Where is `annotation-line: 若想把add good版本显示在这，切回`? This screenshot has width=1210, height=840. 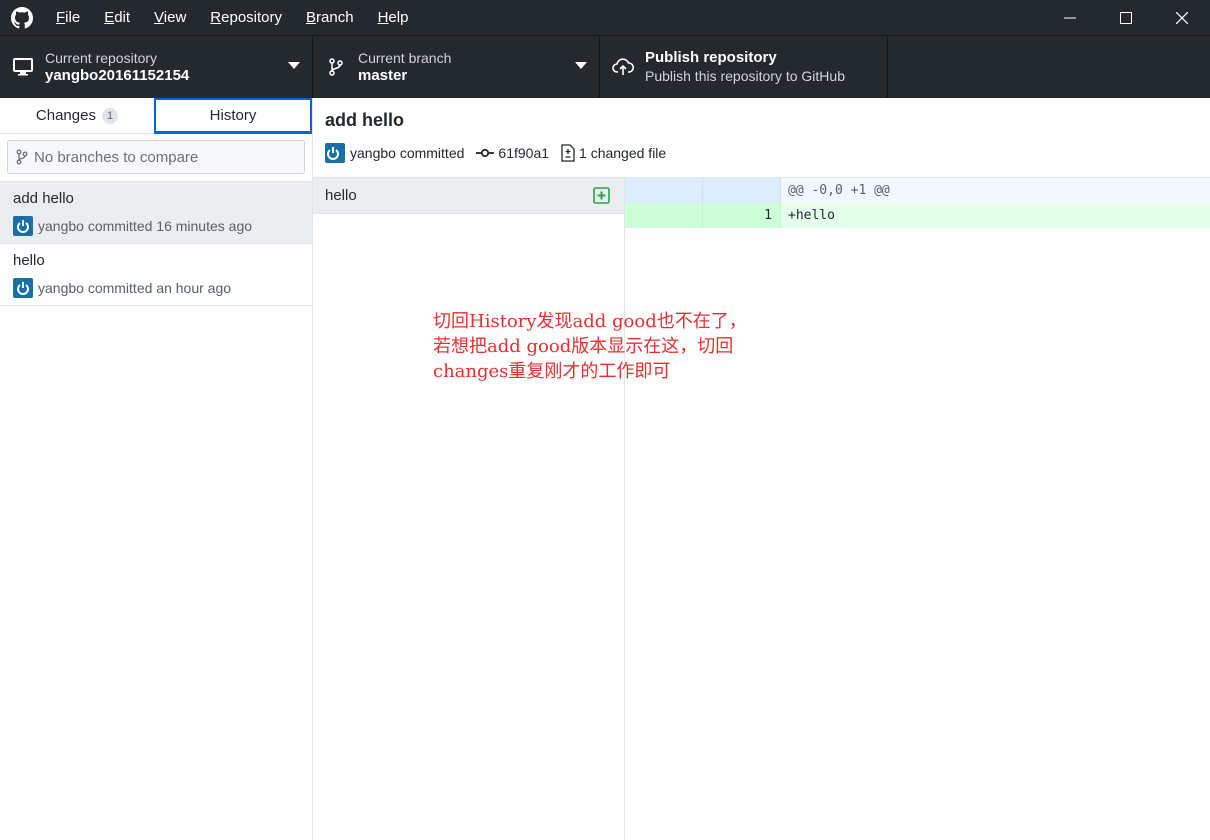
annotation-line: 若想把add good版本显示在这，切回 is located at coordinates (583, 346).